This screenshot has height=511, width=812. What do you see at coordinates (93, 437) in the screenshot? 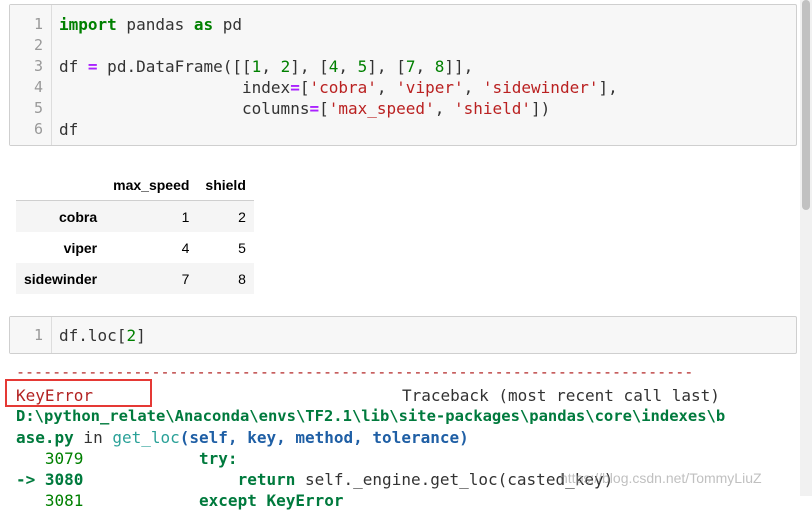
I see `code-text: in` at bounding box center [93, 437].